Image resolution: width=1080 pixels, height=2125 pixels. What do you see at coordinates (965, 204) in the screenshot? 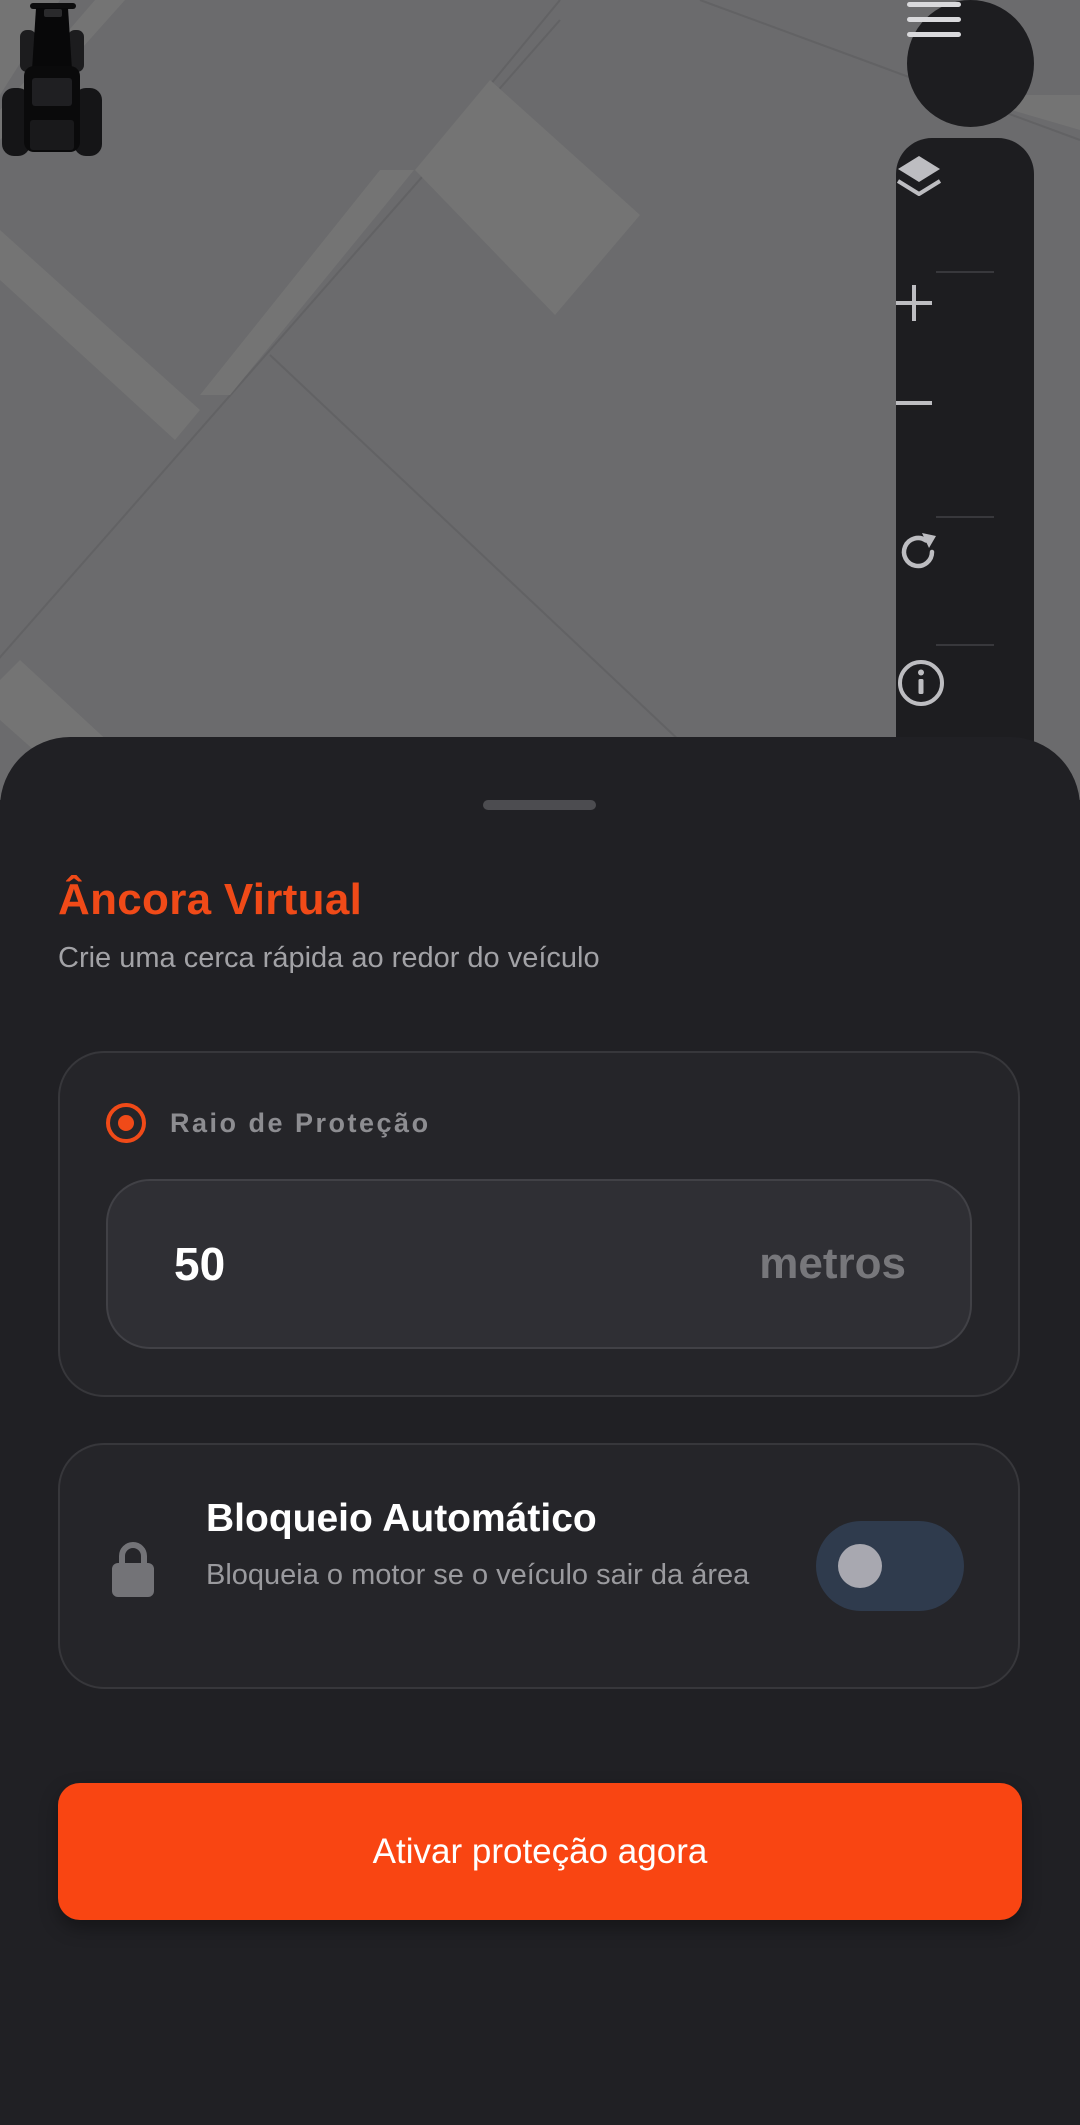
I see `layers-button` at bounding box center [965, 204].